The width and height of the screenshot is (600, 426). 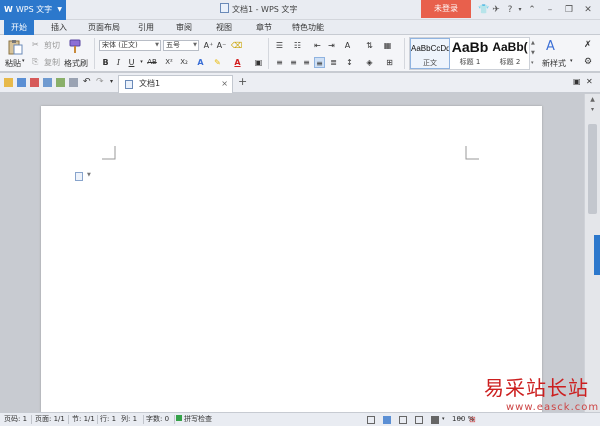 What do you see at coordinates (520, 10) in the screenshot?
I see `help-dropdown-icon: ▾` at bounding box center [520, 10].